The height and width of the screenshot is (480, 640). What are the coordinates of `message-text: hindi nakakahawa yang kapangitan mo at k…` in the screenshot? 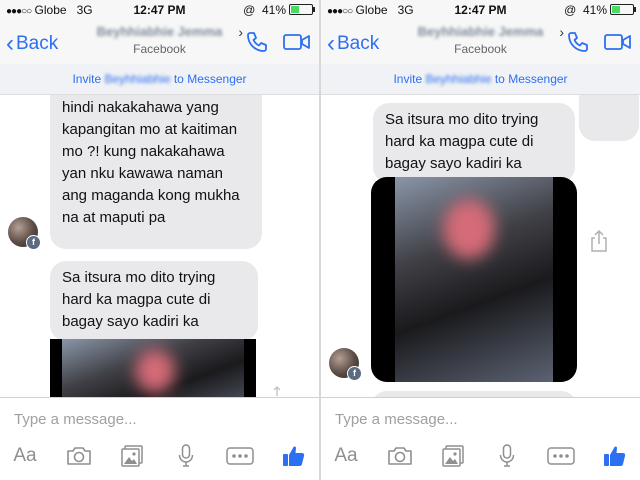 It's located at (151, 162).